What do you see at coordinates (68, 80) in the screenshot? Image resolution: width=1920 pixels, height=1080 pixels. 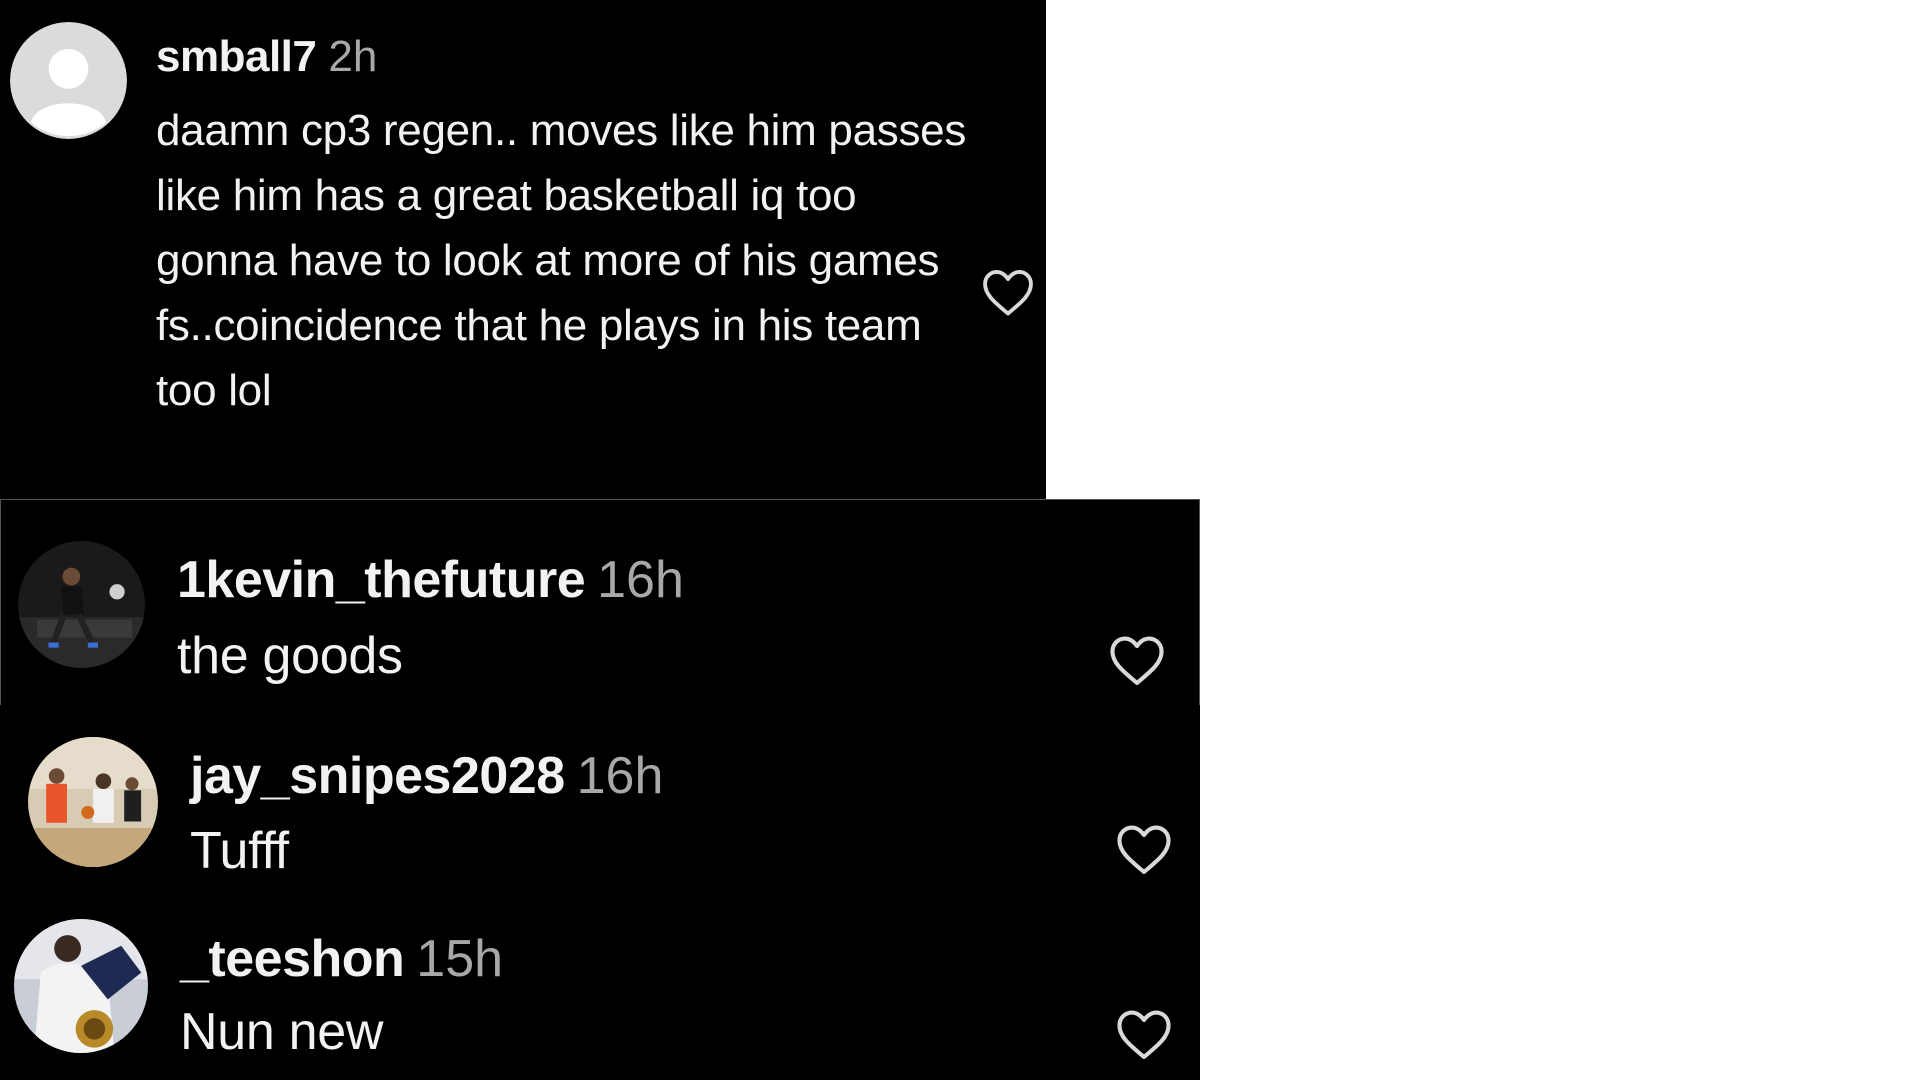 I see `default-avatar-icon` at bounding box center [68, 80].